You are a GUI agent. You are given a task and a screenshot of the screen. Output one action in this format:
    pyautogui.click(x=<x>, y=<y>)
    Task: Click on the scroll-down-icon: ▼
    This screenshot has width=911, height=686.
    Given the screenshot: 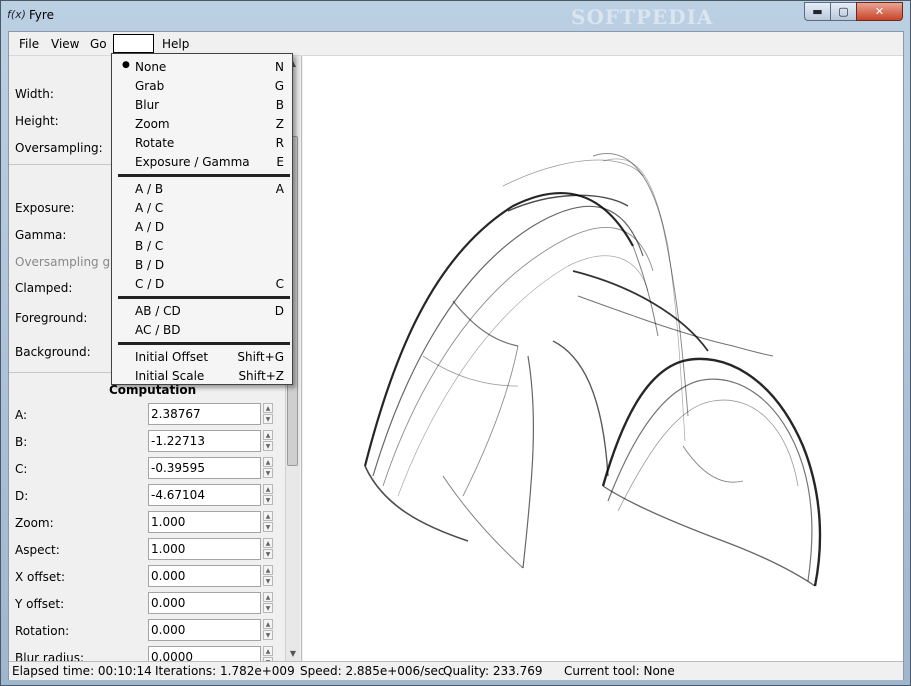 What is the action you would take?
    pyautogui.click(x=293, y=653)
    